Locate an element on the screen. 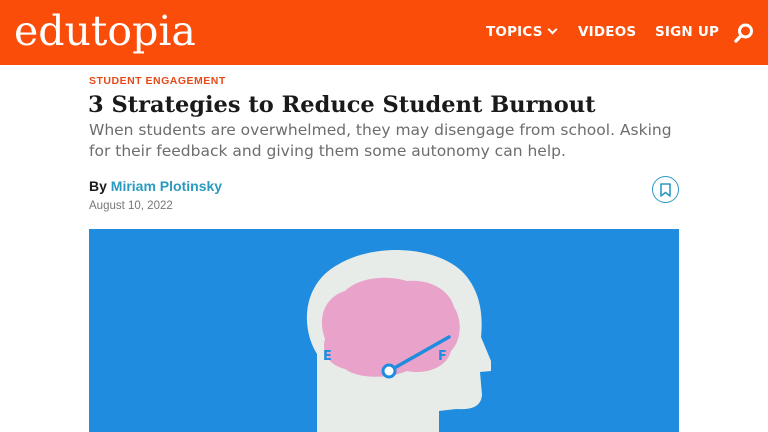  edutopia-logo: edutopia is located at coordinates (105, 31).